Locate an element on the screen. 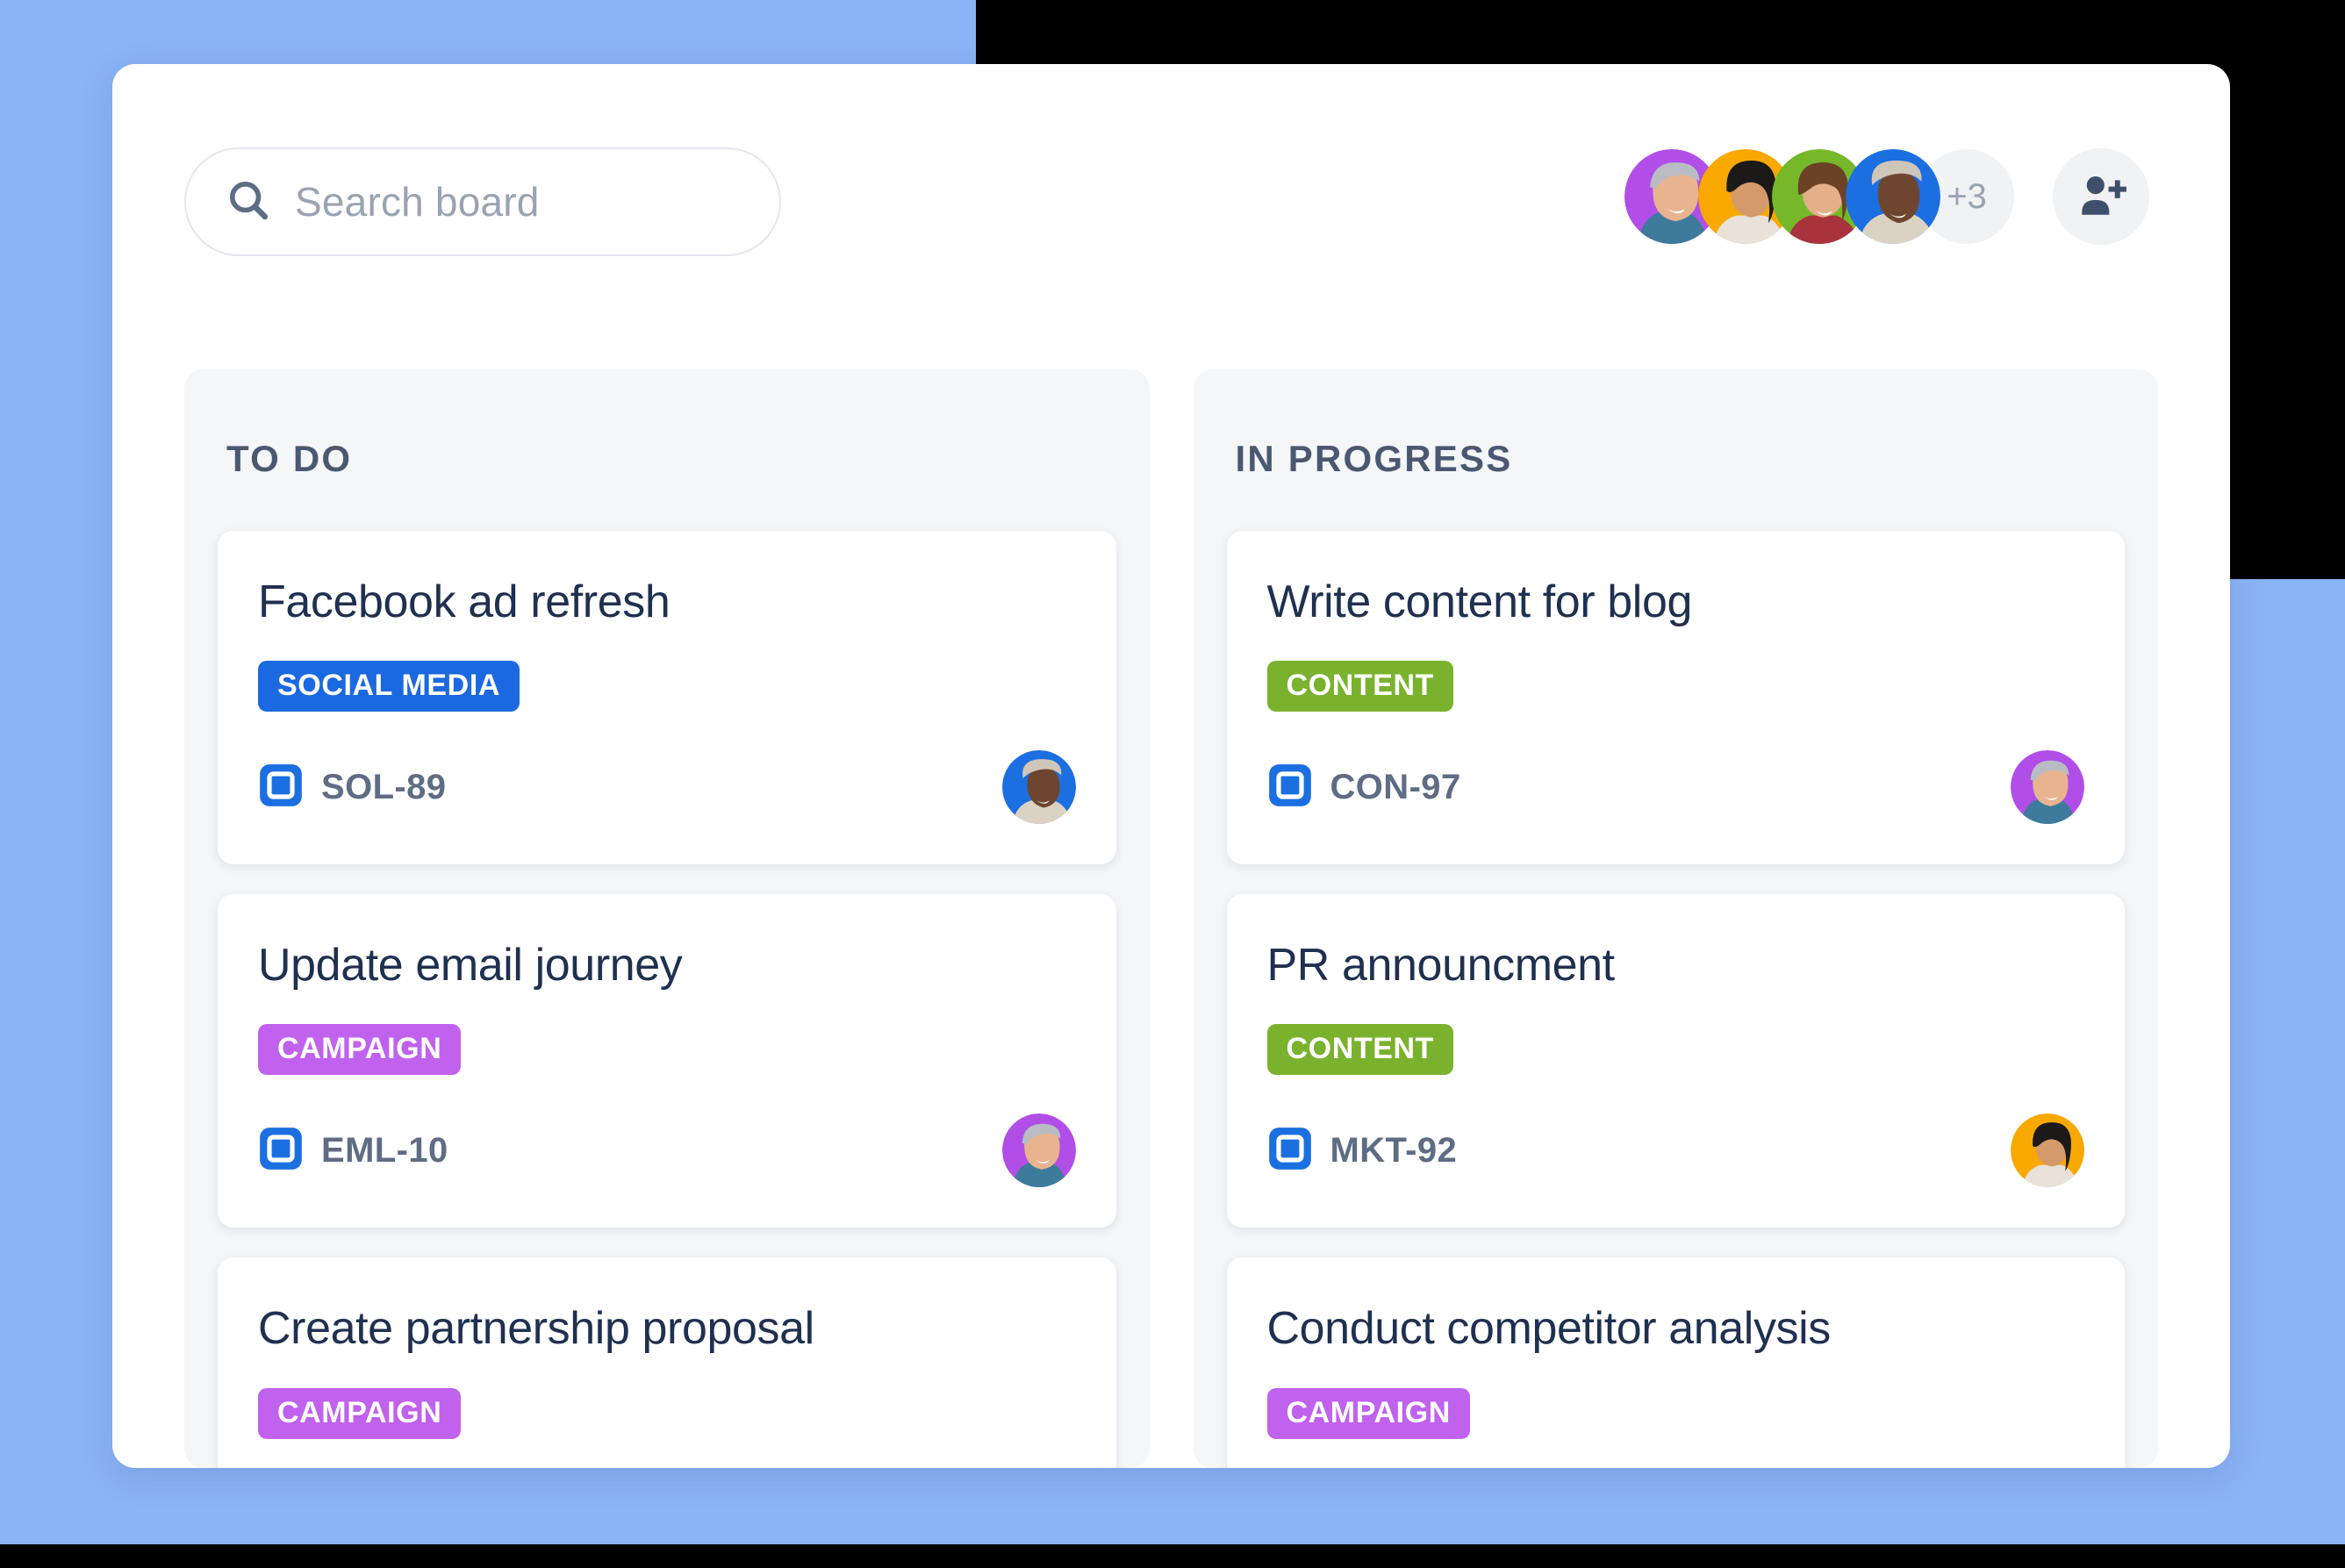 The width and height of the screenshot is (2345, 1568). card-title: Update email journey is located at coordinates (471, 966).